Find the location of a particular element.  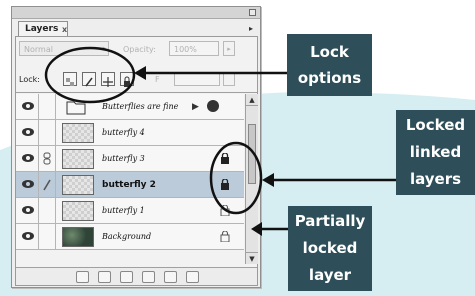

opacity-field: 100% is located at coordinates (194, 48).